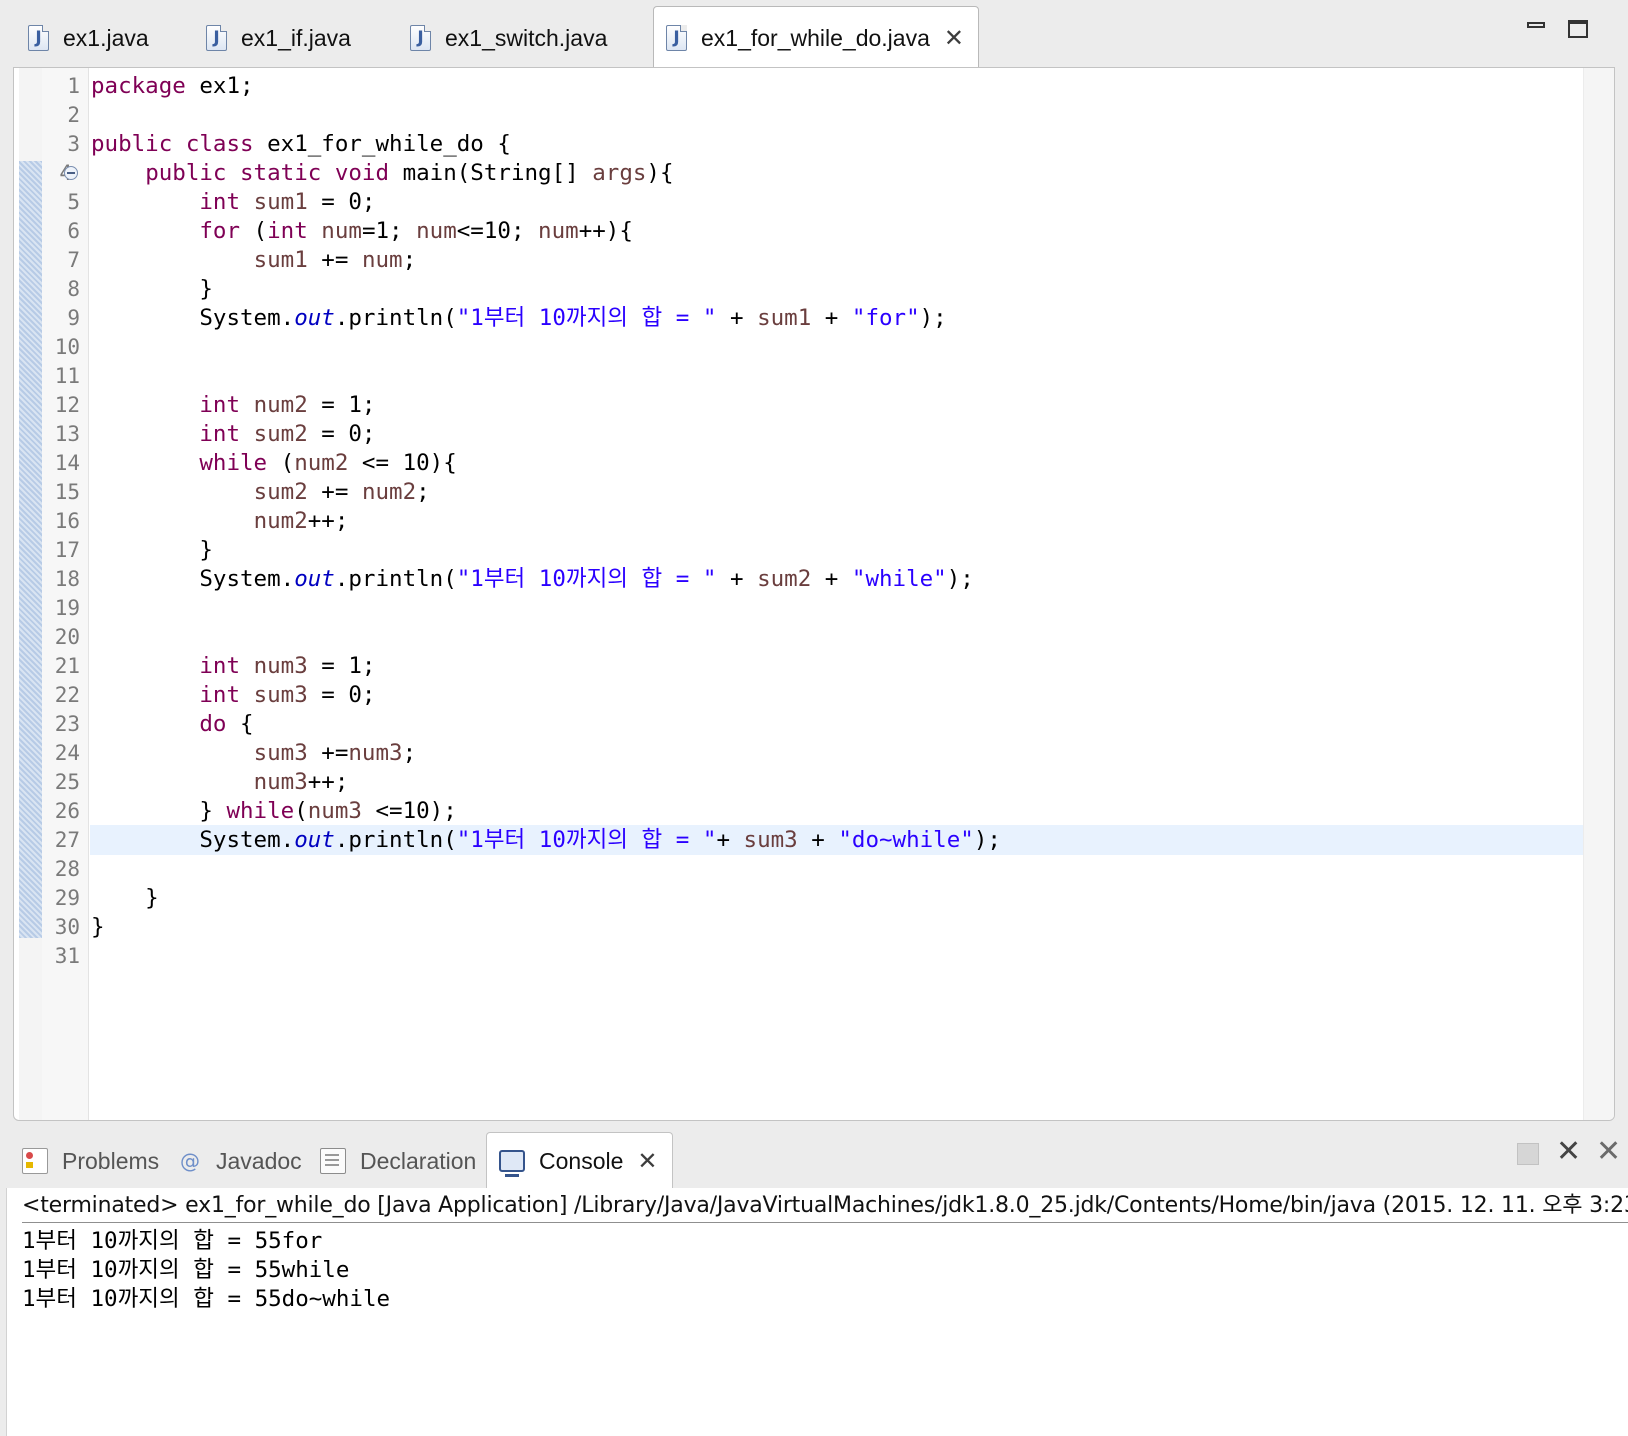 Image resolution: width=1628 pixels, height=1436 pixels. What do you see at coordinates (73, 202) in the screenshot?
I see `line-number: 5` at bounding box center [73, 202].